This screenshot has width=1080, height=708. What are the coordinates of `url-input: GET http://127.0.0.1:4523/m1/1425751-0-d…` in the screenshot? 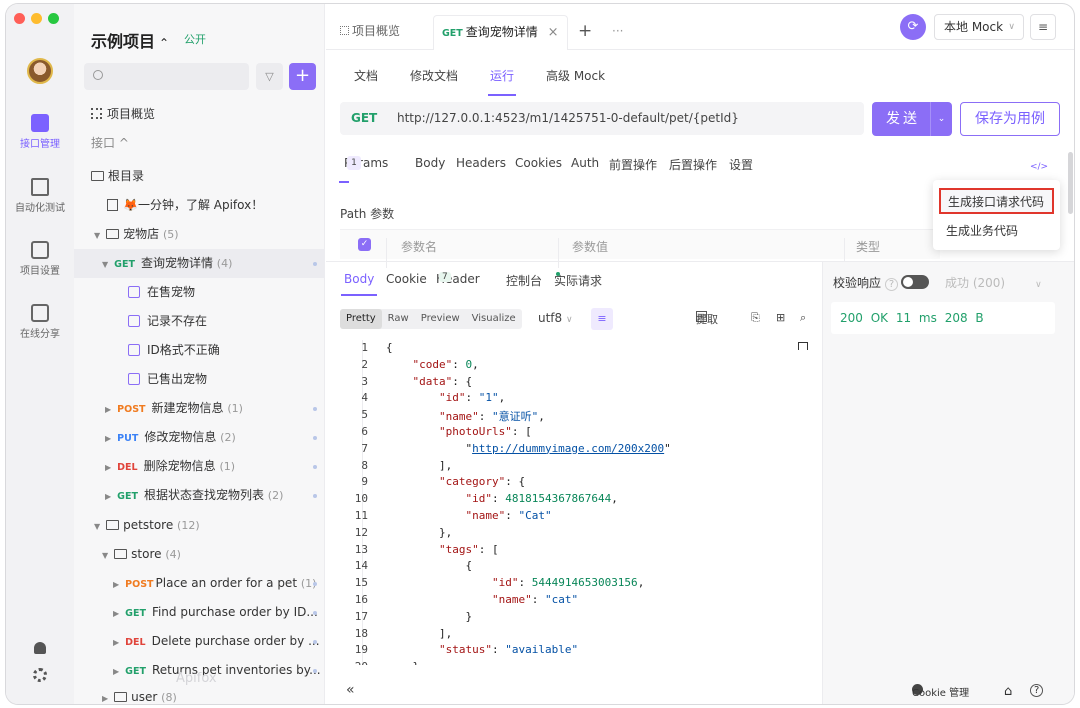 It's located at (602, 118).